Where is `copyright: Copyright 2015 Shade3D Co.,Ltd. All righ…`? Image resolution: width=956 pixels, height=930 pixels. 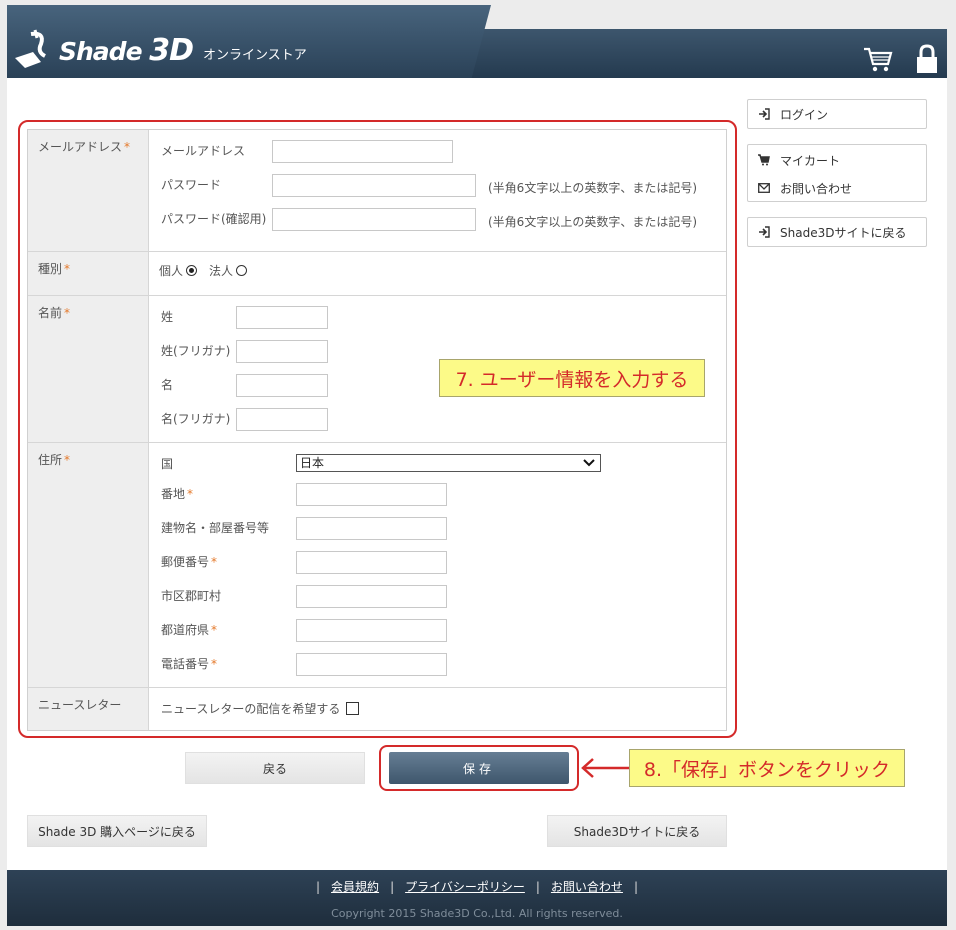 copyright: Copyright 2015 Shade3D Co.,Ltd. All righ… is located at coordinates (477, 913).